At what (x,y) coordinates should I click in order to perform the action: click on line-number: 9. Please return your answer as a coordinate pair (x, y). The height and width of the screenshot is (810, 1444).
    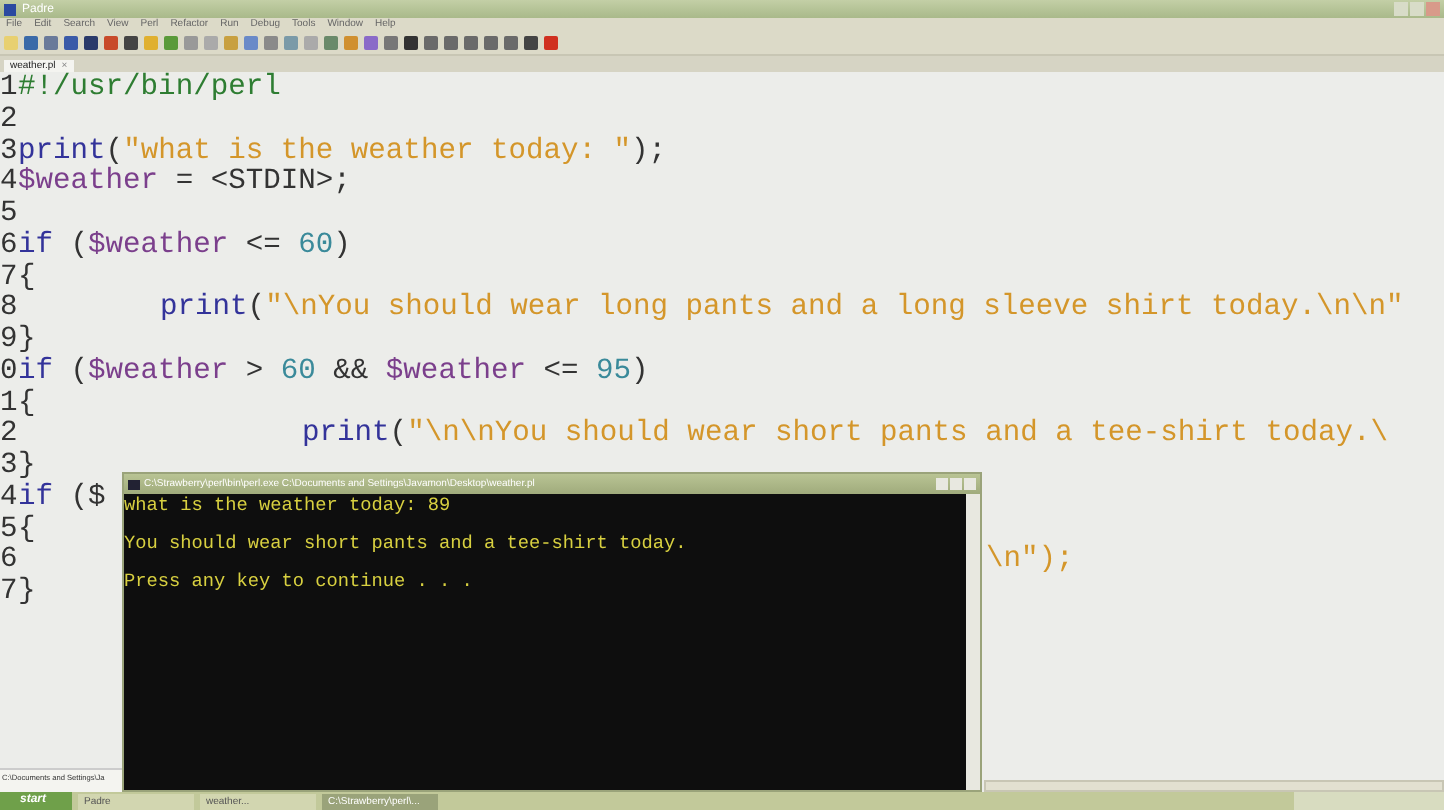
    Looking at the image, I should click on (9, 342).